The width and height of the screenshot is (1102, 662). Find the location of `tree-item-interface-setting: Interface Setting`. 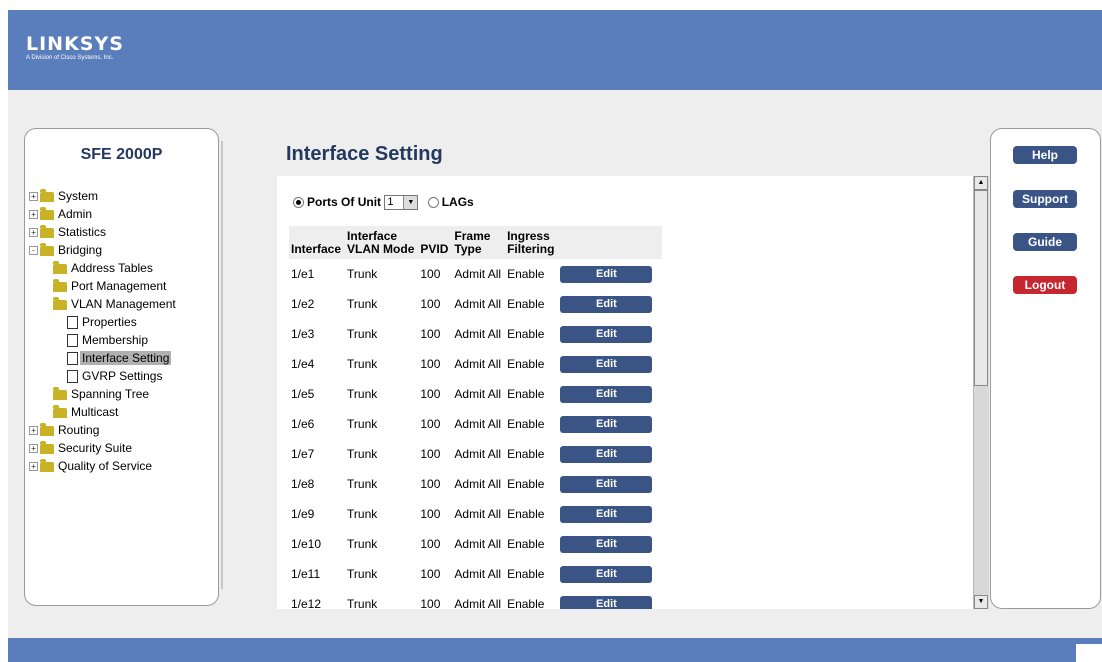

tree-item-interface-setting: Interface Setting is located at coordinates (122, 358).